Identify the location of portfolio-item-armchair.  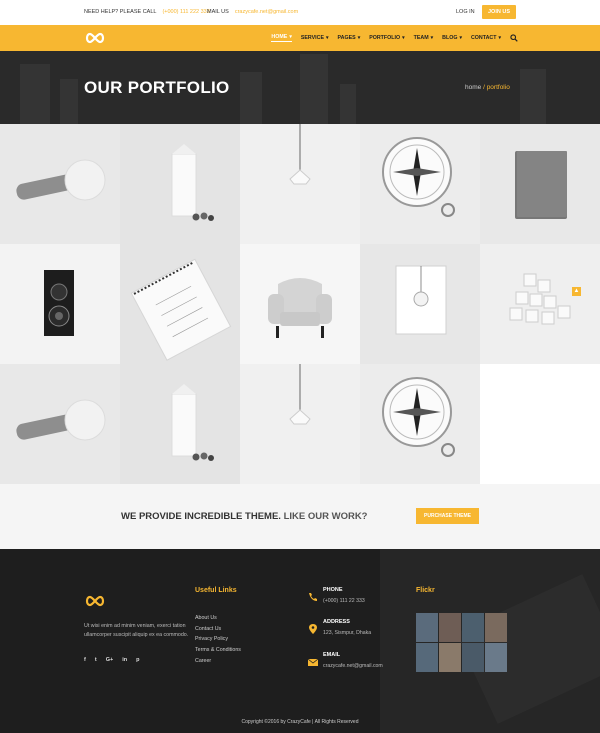
(300, 304).